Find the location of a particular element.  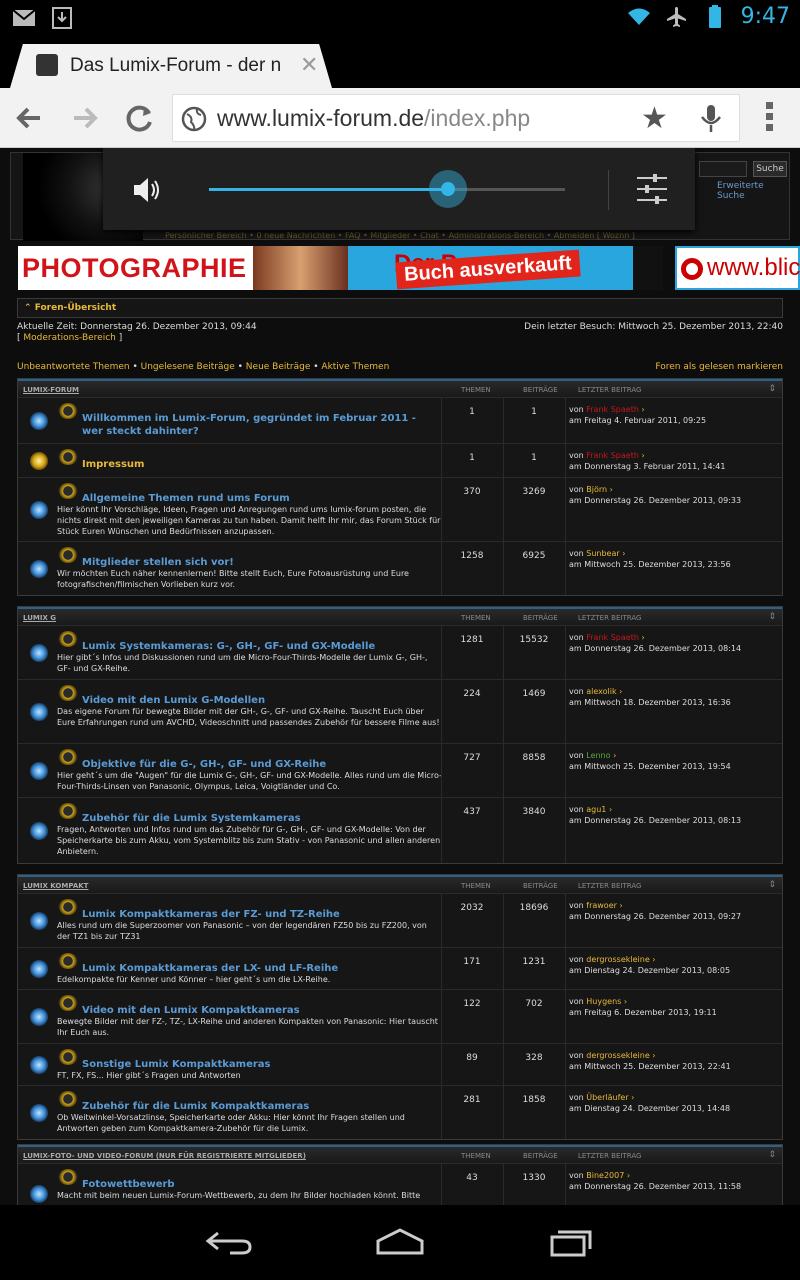

microphone-icon is located at coordinates (711, 119).